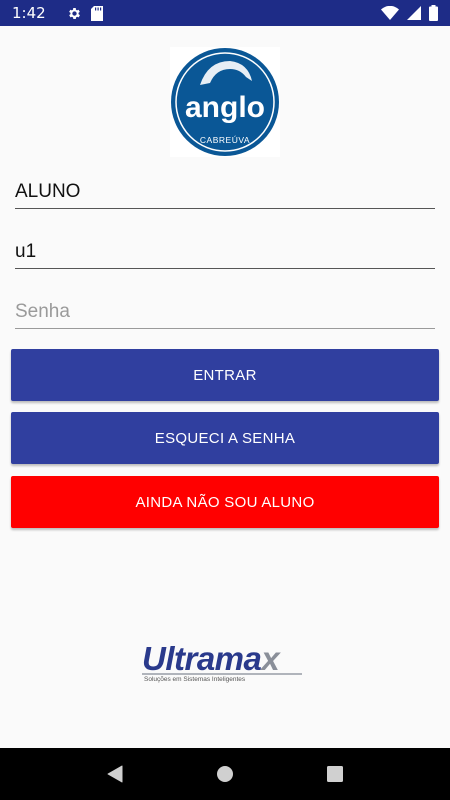 Image resolution: width=450 pixels, height=800 pixels. Describe the element at coordinates (96, 13) in the screenshot. I see `sd-card-icon` at that location.